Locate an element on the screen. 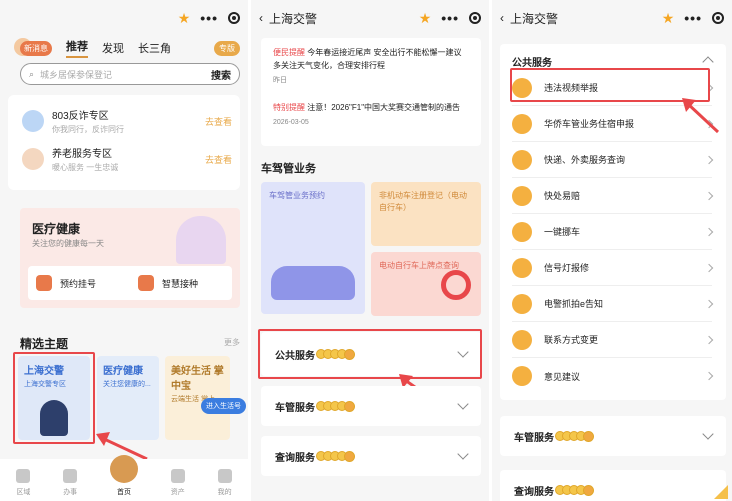  list-item: 养老服务专区 暖心服务 一生忠诚 去查看 is located at coordinates (127, 159).